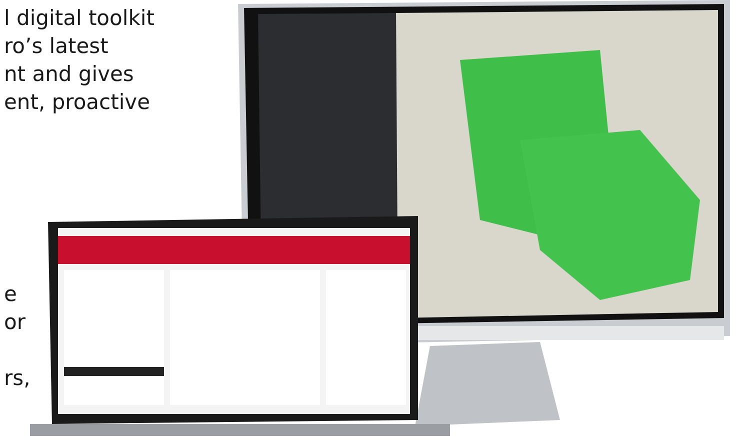 The width and height of the screenshot is (736, 440). What do you see at coordinates (15, 322) in the screenshot?
I see `body-text-line: or` at bounding box center [15, 322].